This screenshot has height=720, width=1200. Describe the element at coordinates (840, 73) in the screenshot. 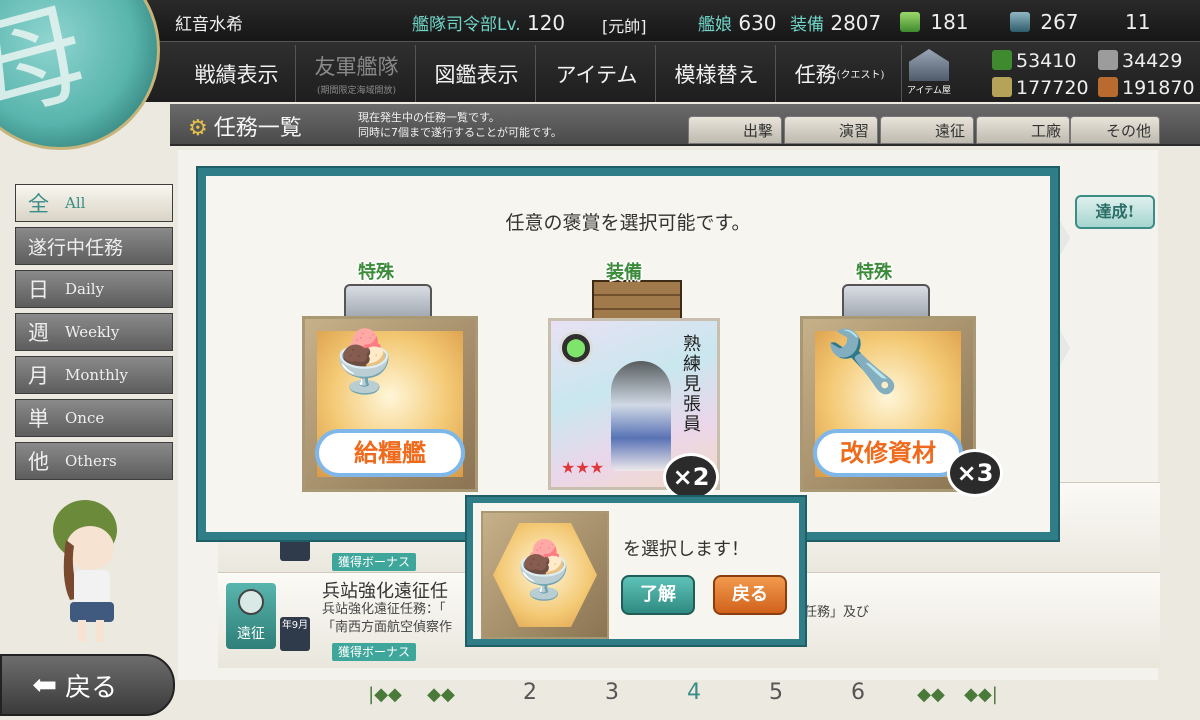

I see `nav-quests: 任務 (クエスト)` at that location.